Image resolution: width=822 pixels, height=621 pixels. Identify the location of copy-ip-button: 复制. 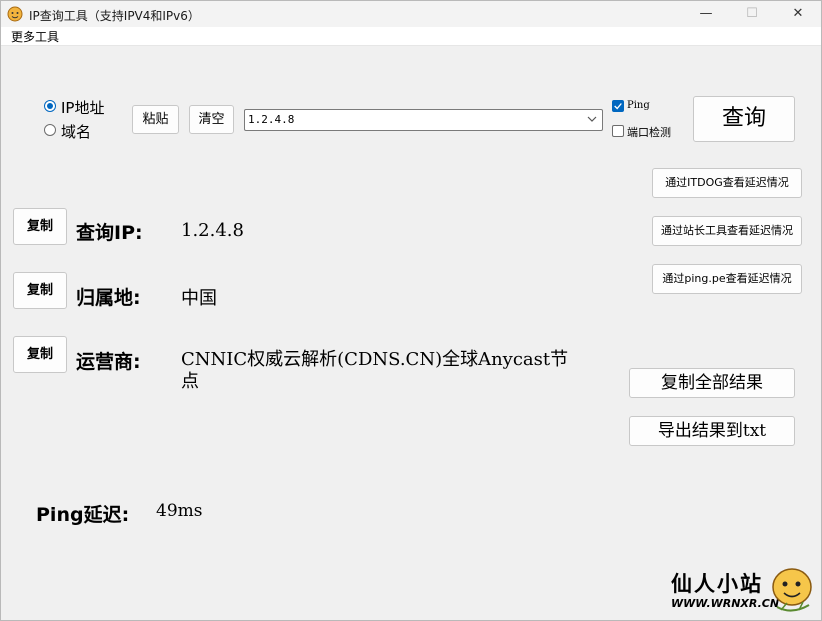
(40, 226).